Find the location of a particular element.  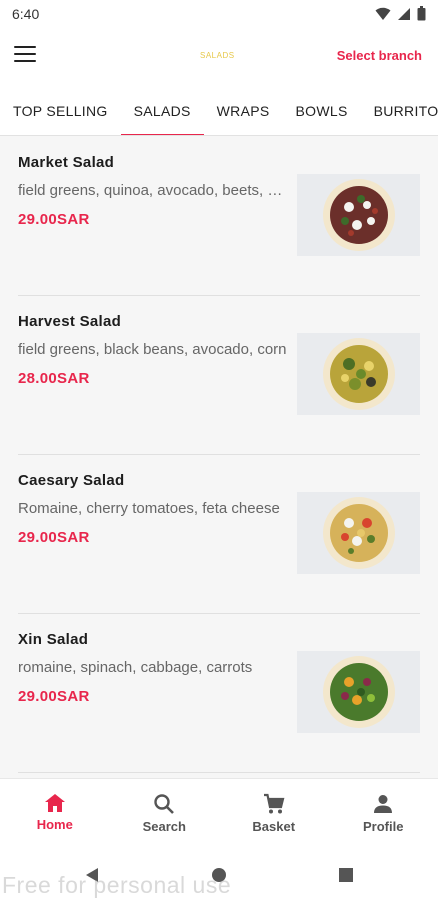

app-bar: SALADS Select branch is located at coordinates (219, 57).